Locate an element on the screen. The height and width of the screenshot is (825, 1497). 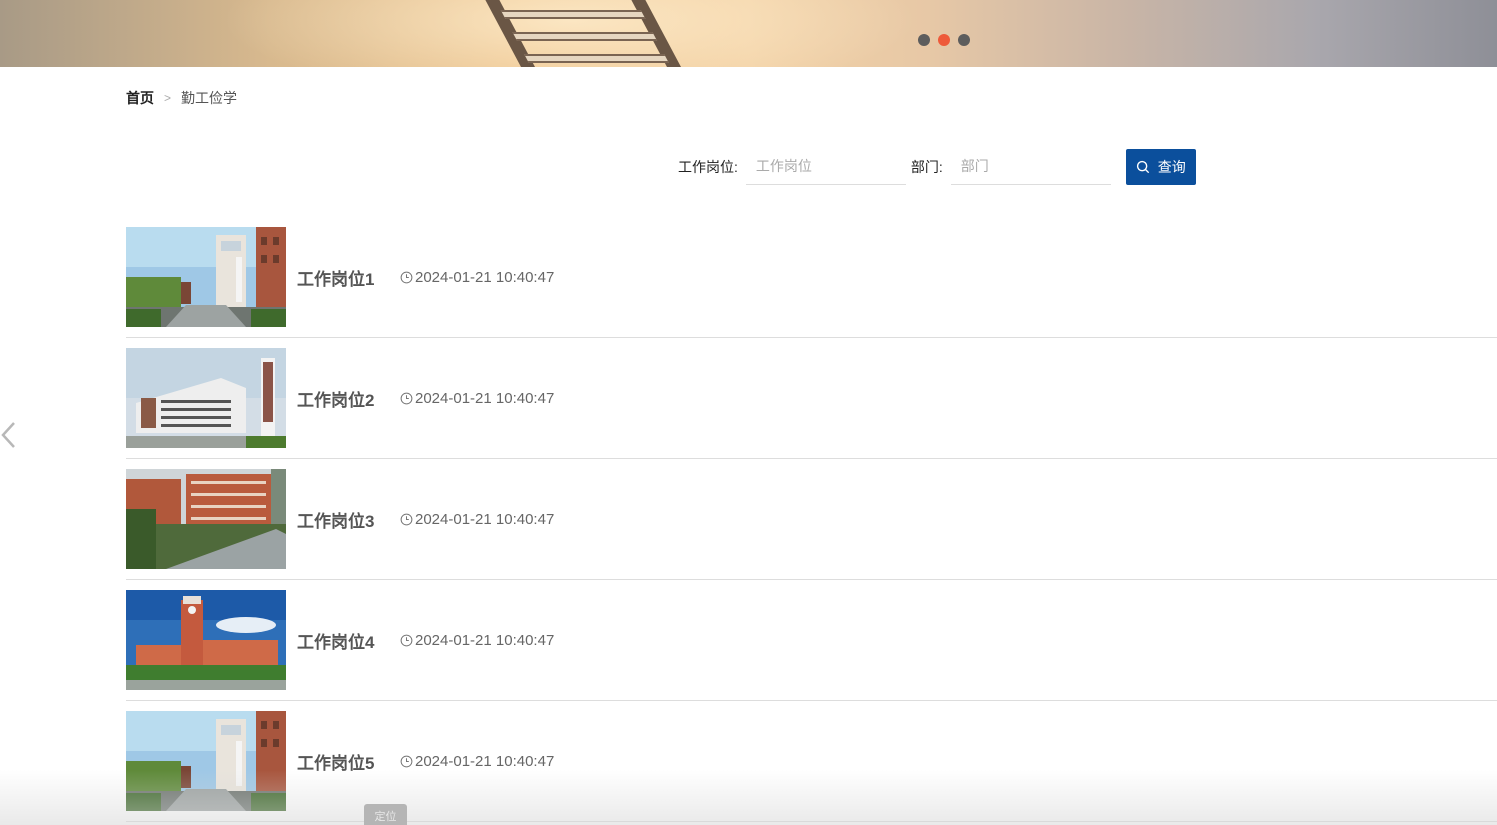
search-icon is located at coordinates (1142, 166).